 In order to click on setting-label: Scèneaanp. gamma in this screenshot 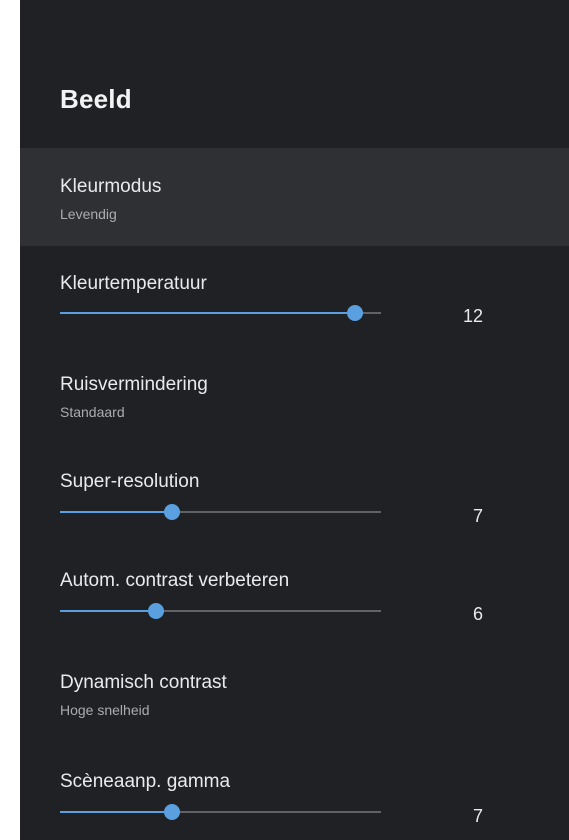, I will do `click(145, 781)`.